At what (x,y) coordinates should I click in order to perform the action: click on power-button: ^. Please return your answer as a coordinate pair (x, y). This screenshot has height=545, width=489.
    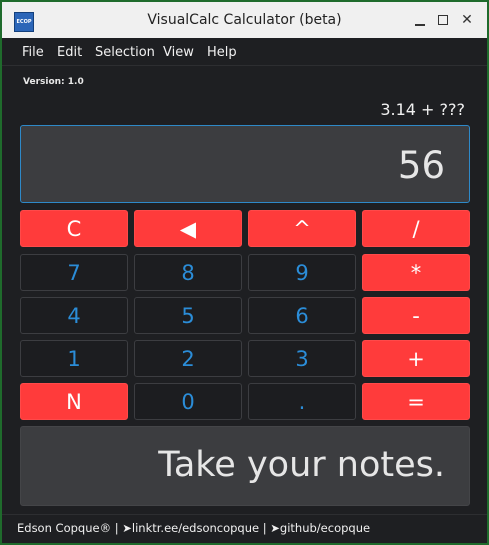
    Looking at the image, I should click on (302, 228).